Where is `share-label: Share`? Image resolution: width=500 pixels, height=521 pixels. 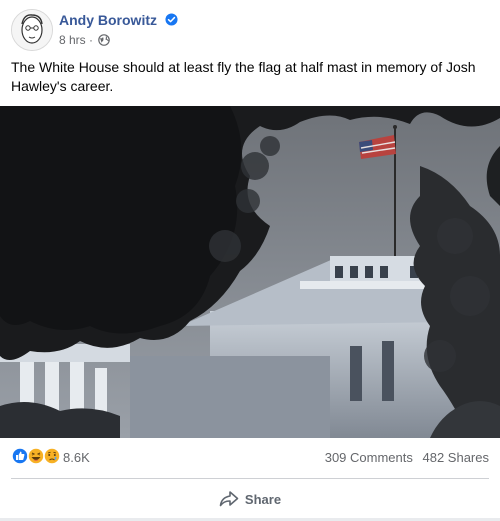 share-label: Share is located at coordinates (263, 499).